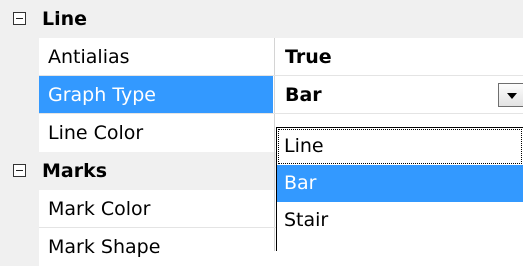 Image resolution: width=523 pixels, height=266 pixels. Describe the element at coordinates (261, 57) in the screenshot. I see `property-row-antialias: Antialias True` at that location.